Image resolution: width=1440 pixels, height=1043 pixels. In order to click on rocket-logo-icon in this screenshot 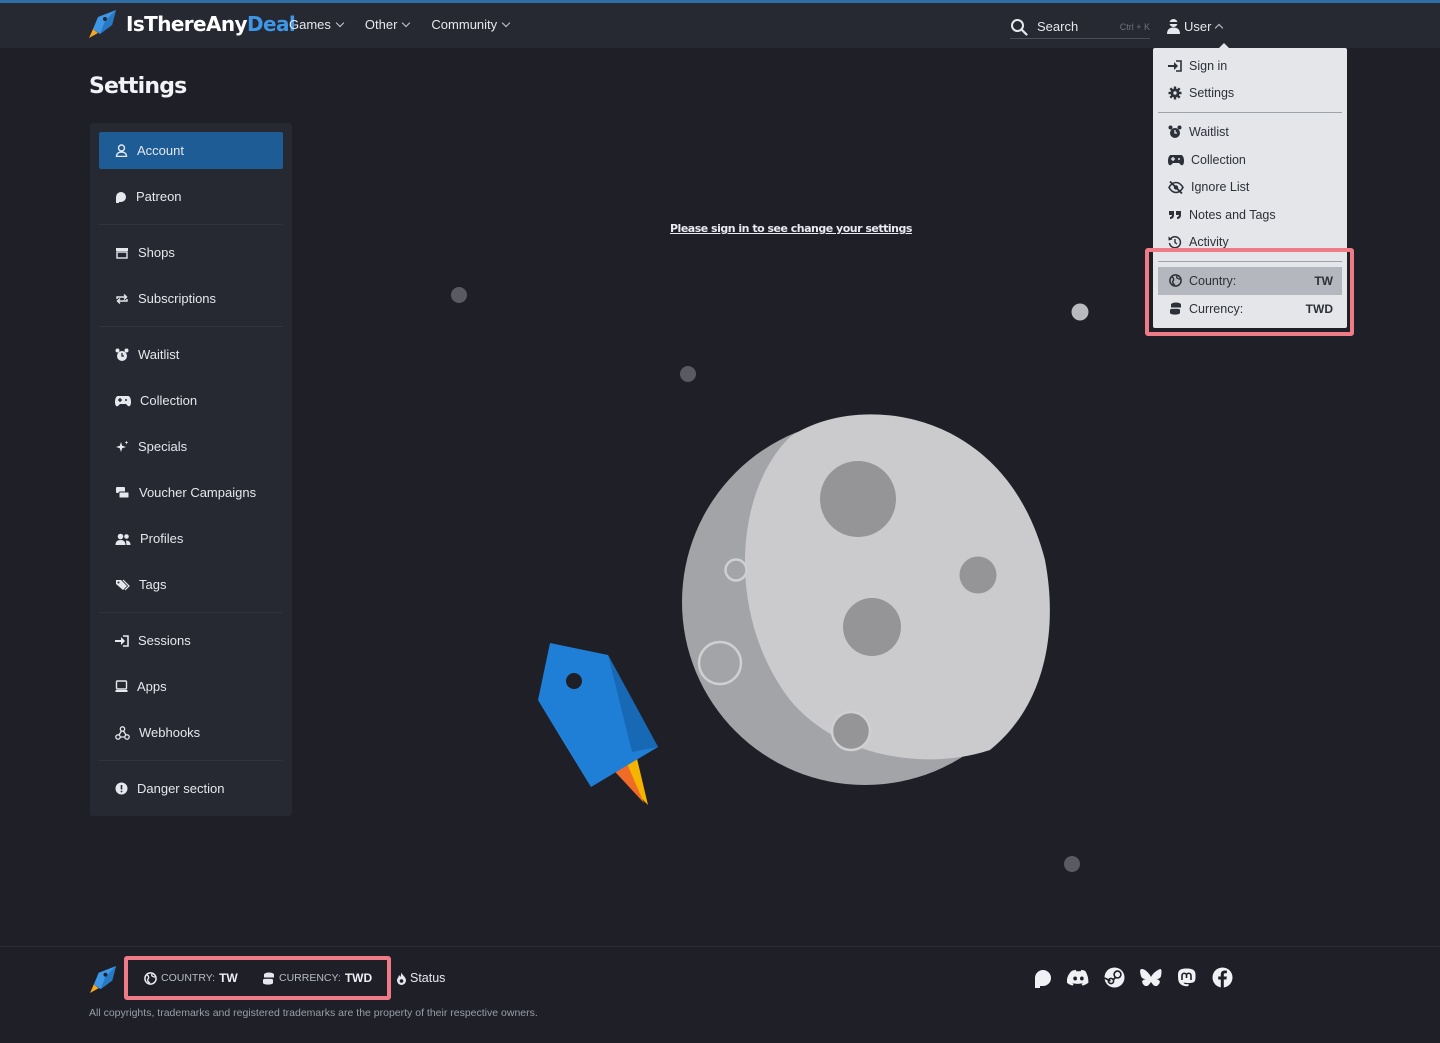, I will do `click(103, 979)`.